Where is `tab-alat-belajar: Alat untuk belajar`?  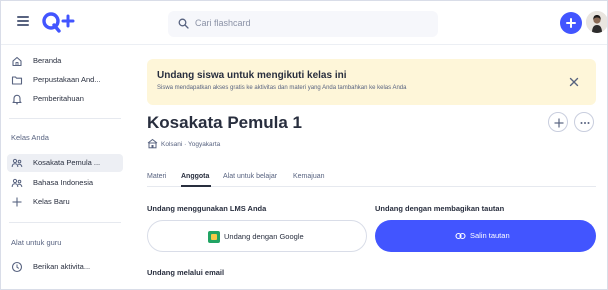 tab-alat-belajar: Alat untuk belajar is located at coordinates (250, 176).